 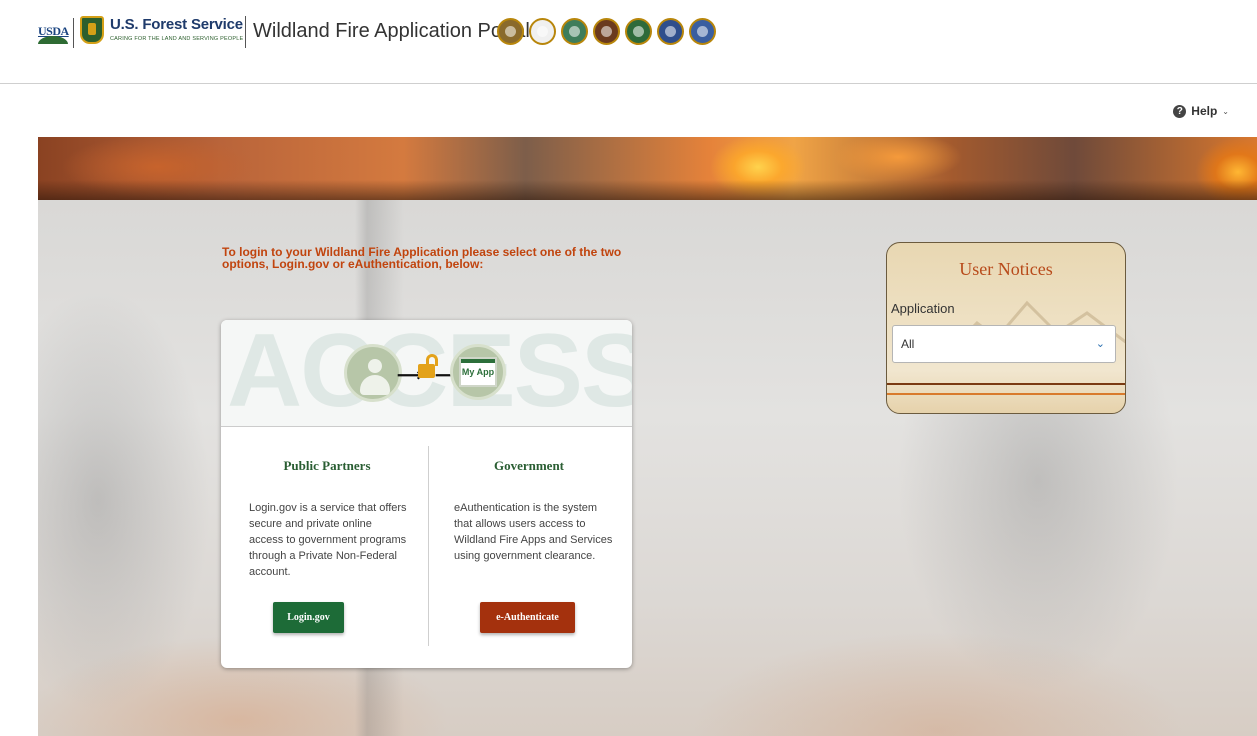 What do you see at coordinates (428, 366) in the screenshot?
I see `unlock-icon` at bounding box center [428, 366].